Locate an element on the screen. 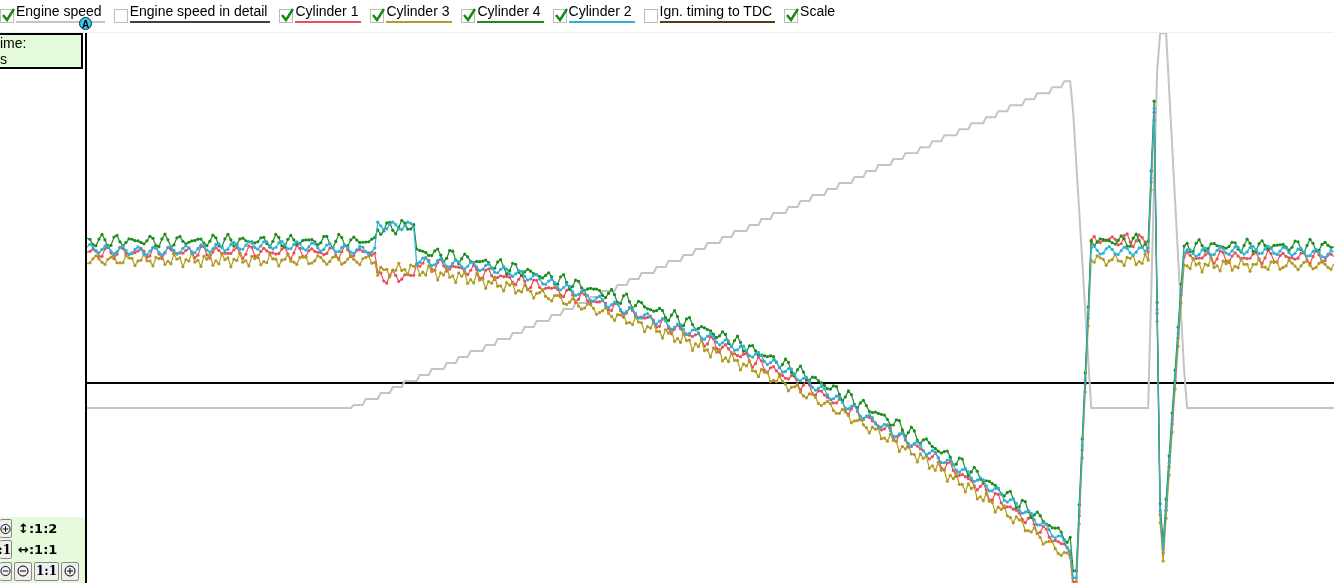 The image size is (1334, 583). legend-label: Ign. timing to TDC is located at coordinates (717, 13).